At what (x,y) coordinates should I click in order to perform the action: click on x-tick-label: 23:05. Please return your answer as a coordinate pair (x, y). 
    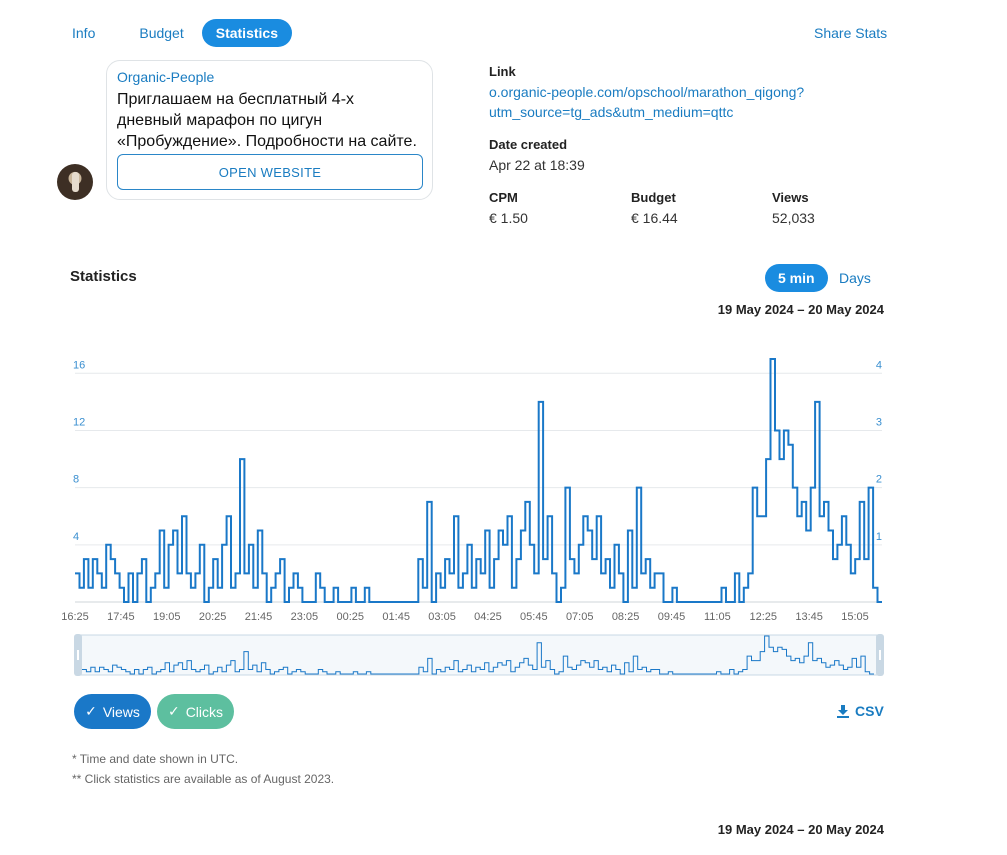
    Looking at the image, I should click on (305, 617).